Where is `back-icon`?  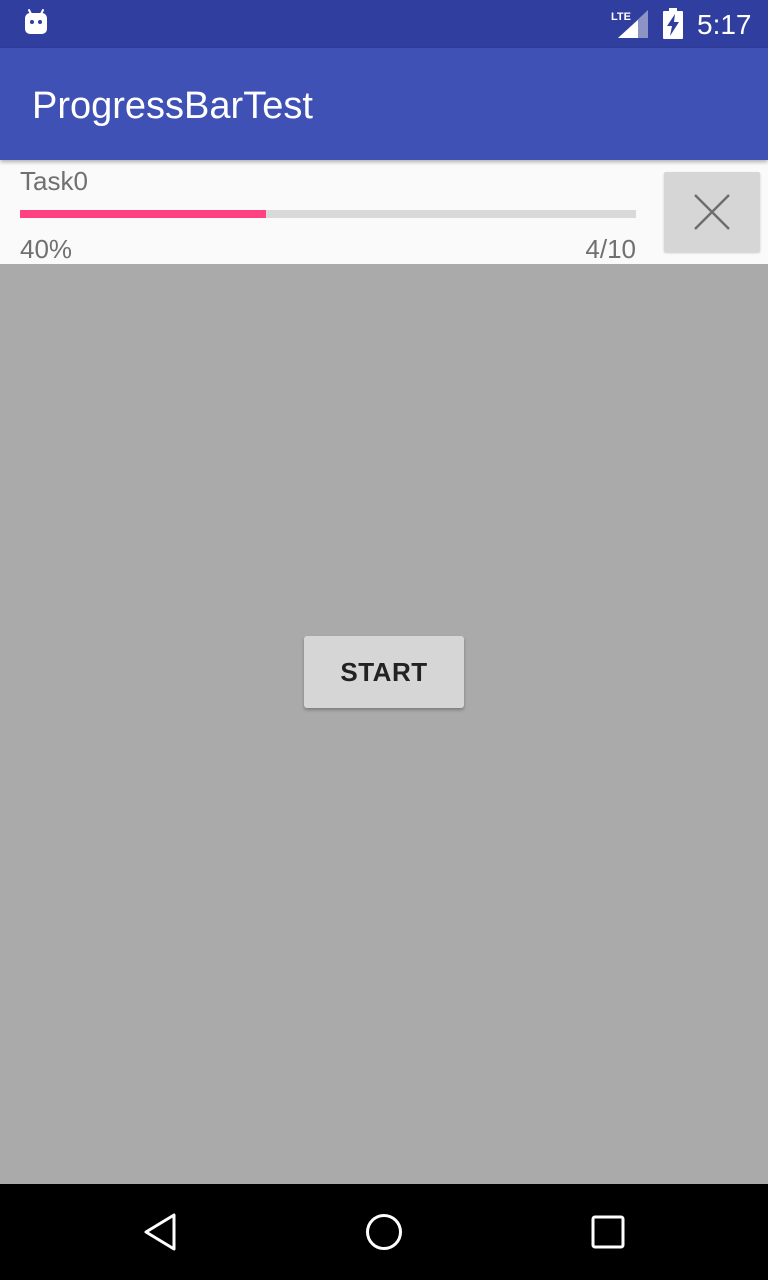 back-icon is located at coordinates (162, 1232).